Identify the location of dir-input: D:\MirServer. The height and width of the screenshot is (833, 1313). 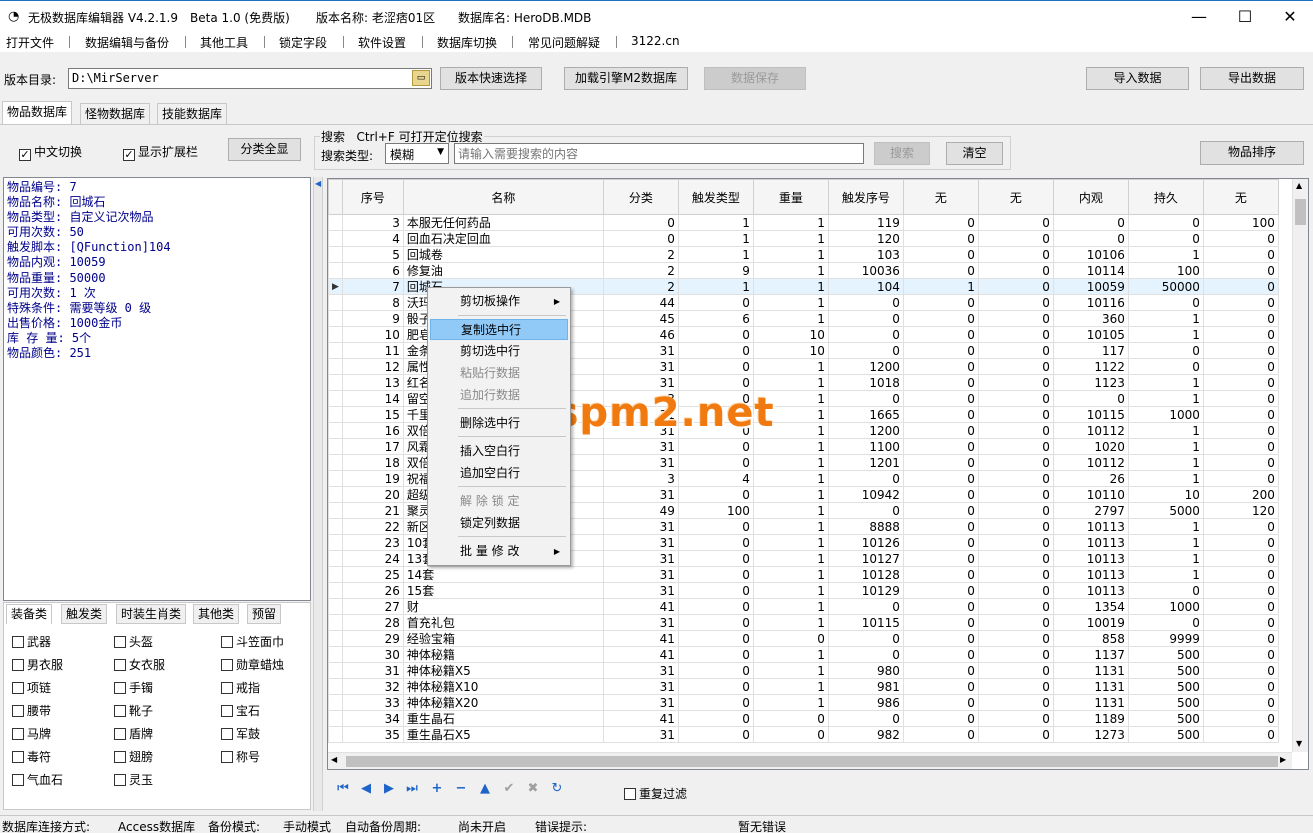
(250, 78).